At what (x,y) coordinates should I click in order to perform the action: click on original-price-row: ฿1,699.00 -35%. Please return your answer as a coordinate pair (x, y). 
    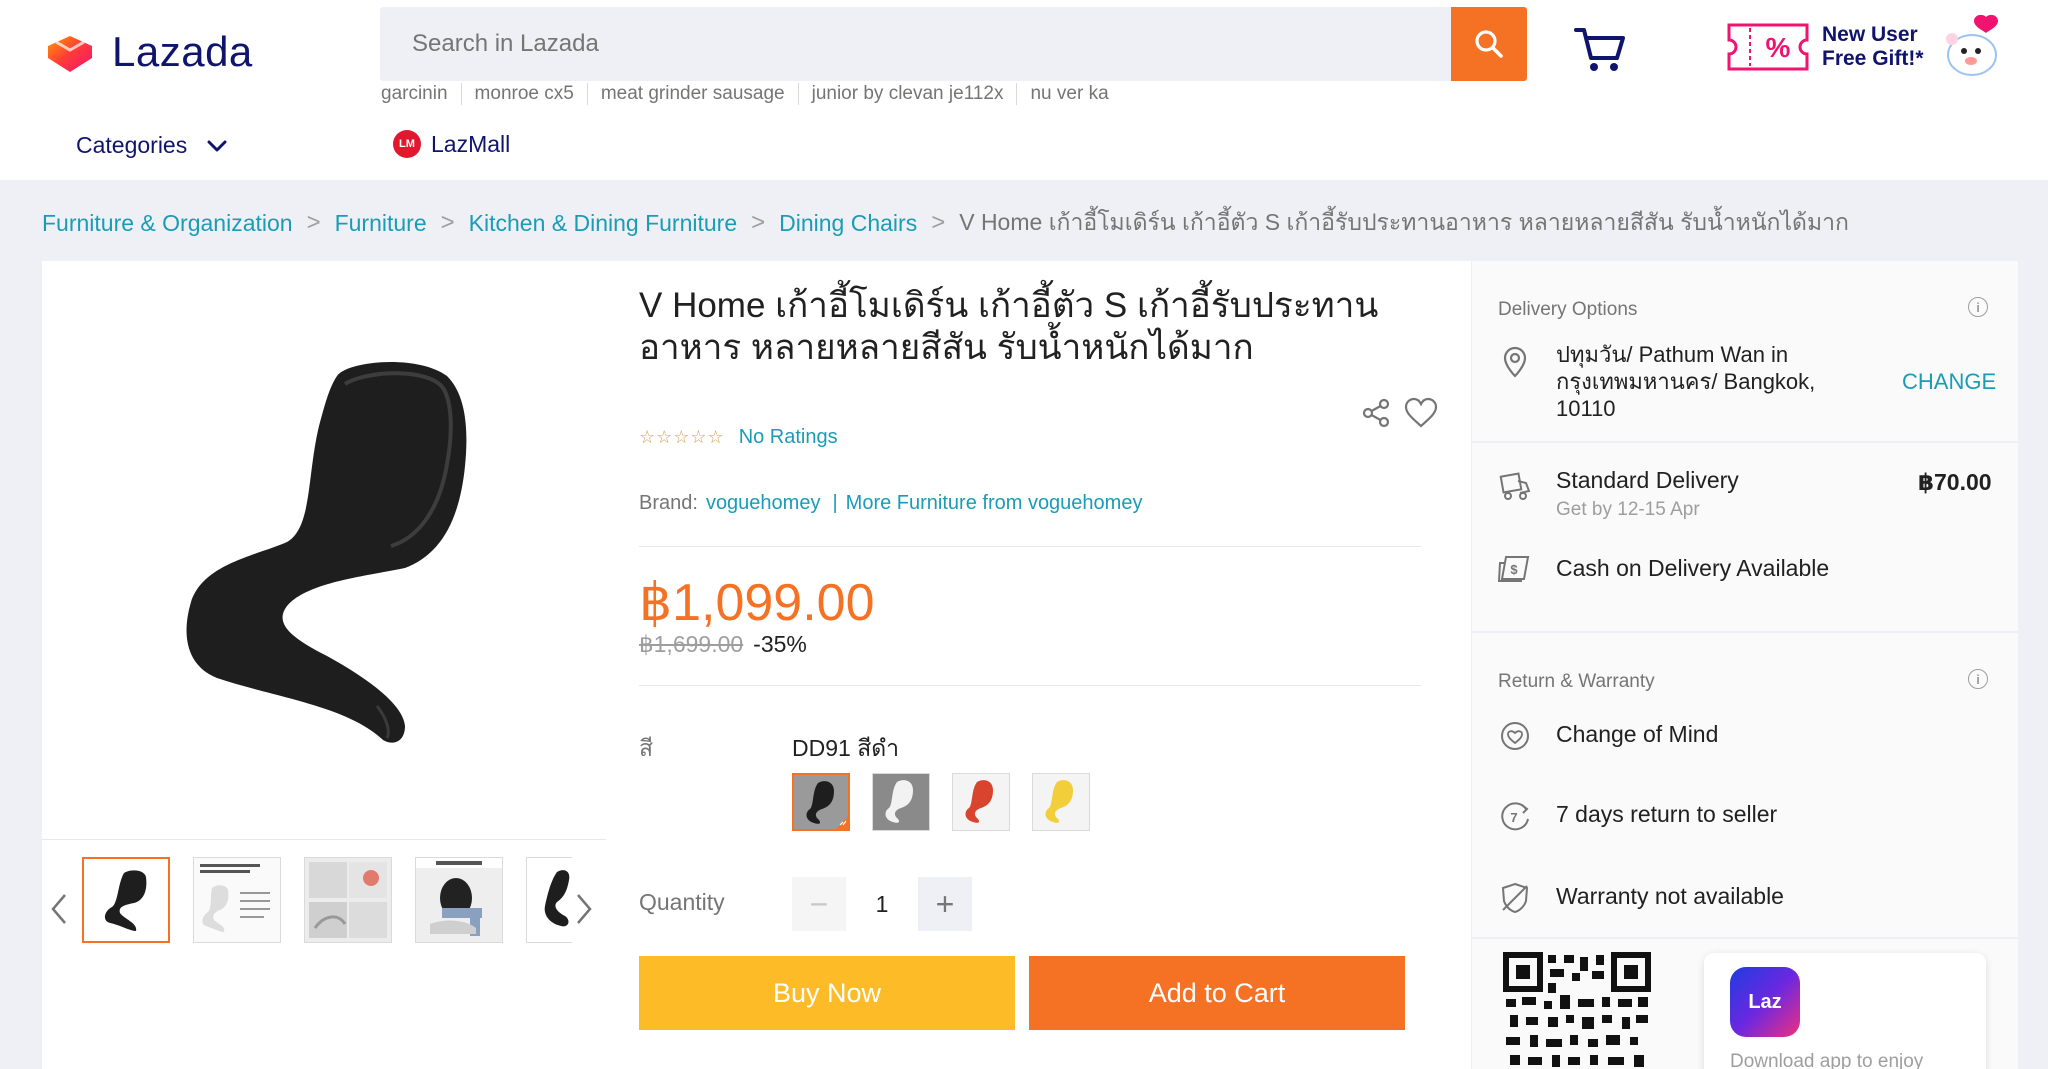
    Looking at the image, I should click on (723, 644).